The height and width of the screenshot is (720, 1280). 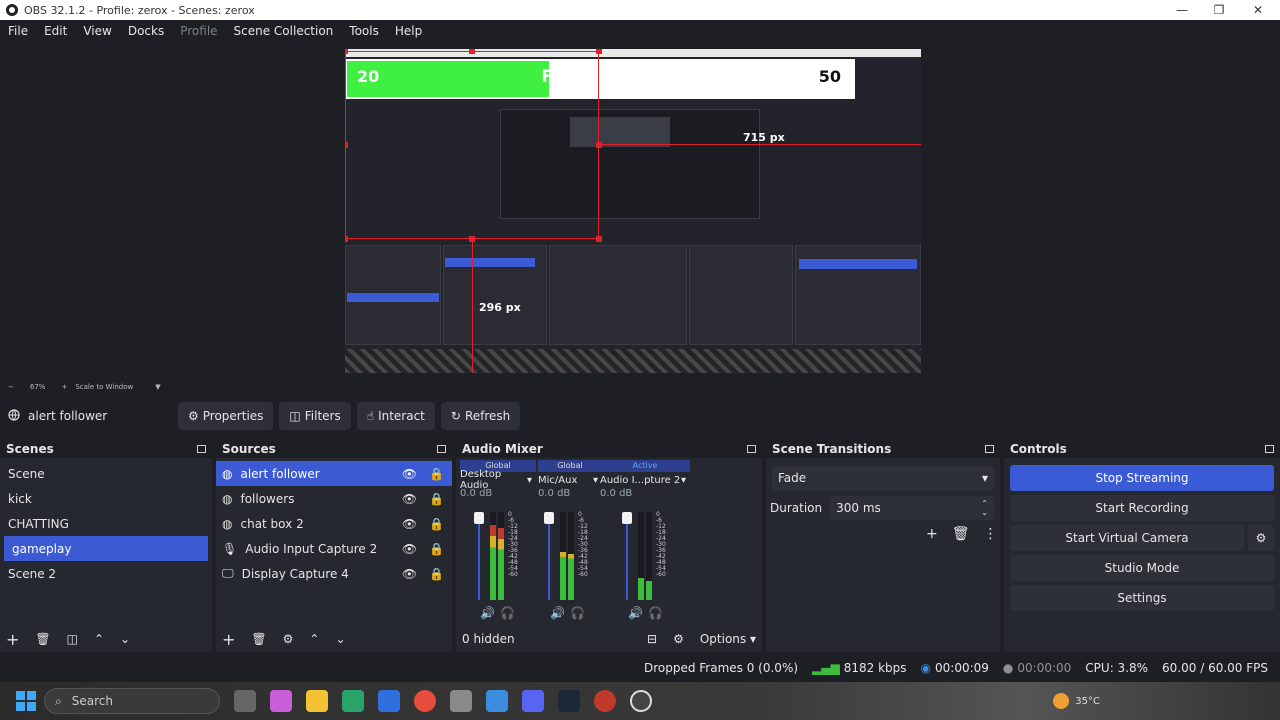 What do you see at coordinates (97, 31) in the screenshot?
I see `menu-view: View` at bounding box center [97, 31].